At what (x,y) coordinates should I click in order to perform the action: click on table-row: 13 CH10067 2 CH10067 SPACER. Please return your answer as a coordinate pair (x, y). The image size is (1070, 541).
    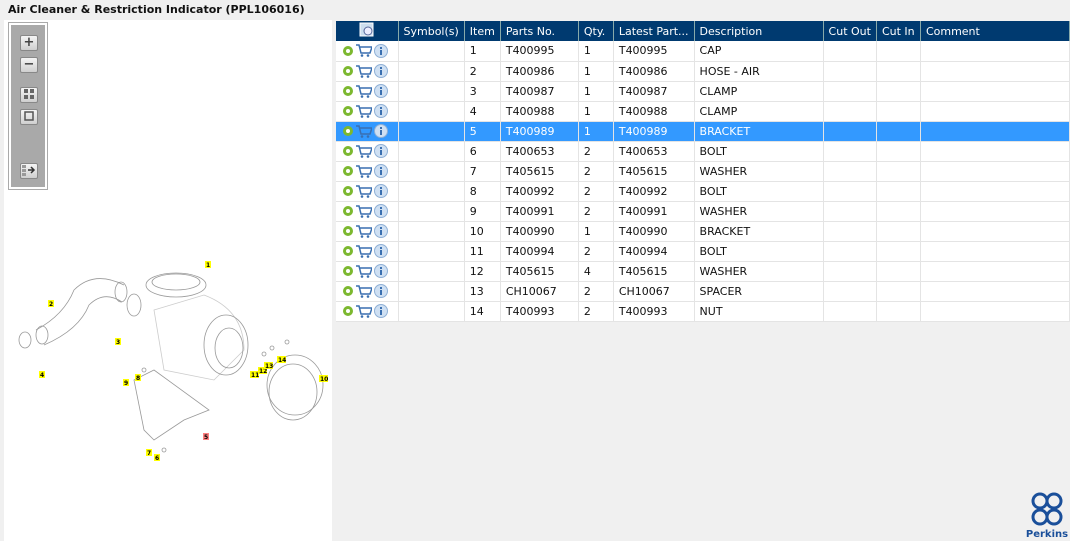
    Looking at the image, I should click on (703, 291).